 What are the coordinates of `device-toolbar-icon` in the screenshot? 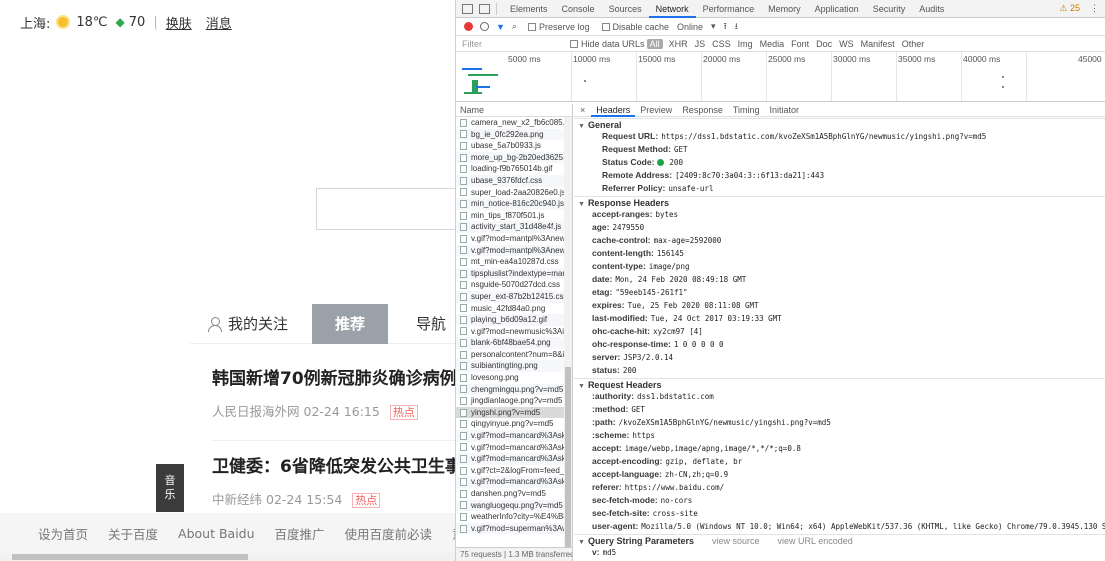 It's located at (484, 8).